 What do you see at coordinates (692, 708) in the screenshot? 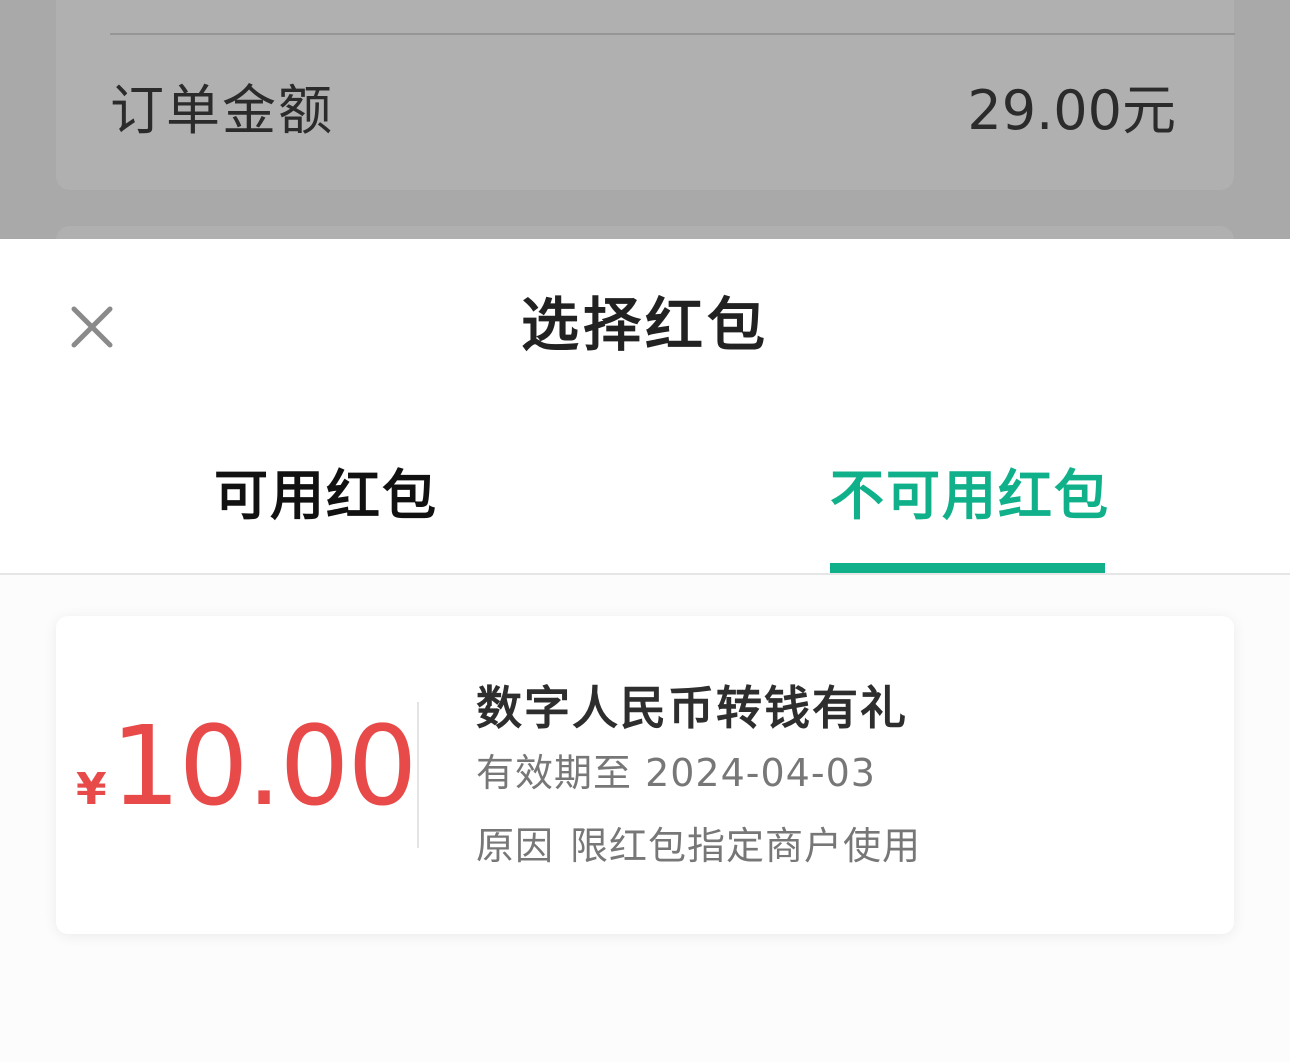
I see `coupon-name: 数字人民币转钱有礼` at bounding box center [692, 708].